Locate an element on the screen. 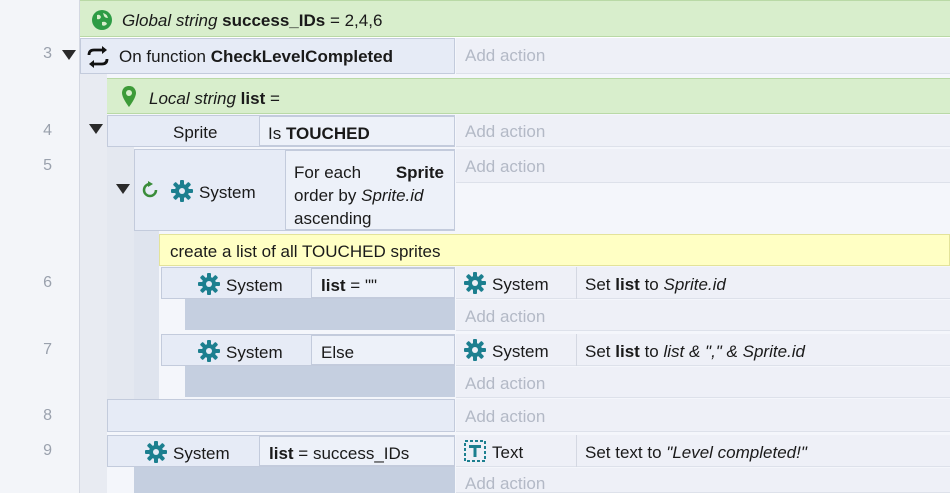  object-name: Sprite is located at coordinates (195, 132).